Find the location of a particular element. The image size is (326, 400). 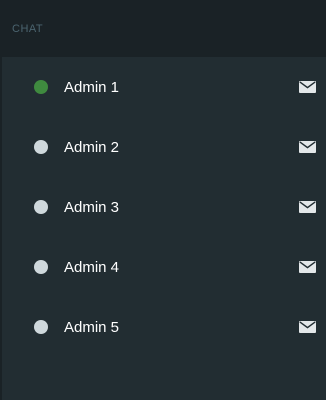

admin-chat-item: Admin 2 is located at coordinates (164, 147).